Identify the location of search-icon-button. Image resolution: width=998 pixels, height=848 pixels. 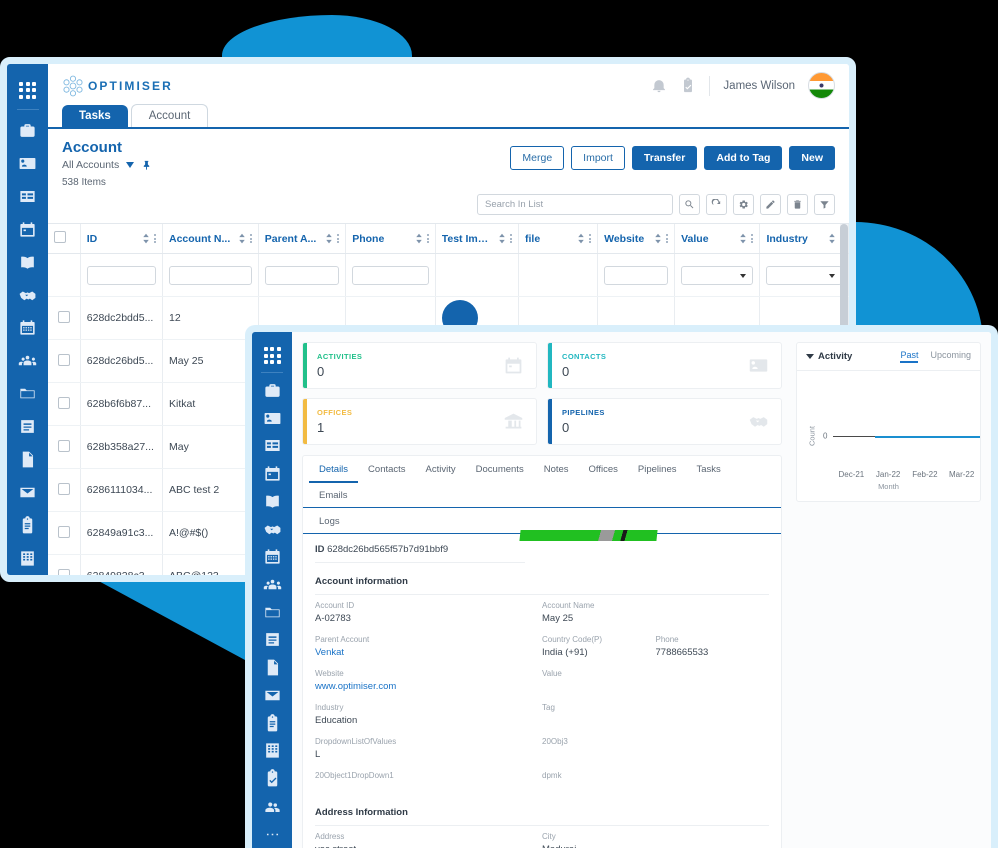
(689, 204).